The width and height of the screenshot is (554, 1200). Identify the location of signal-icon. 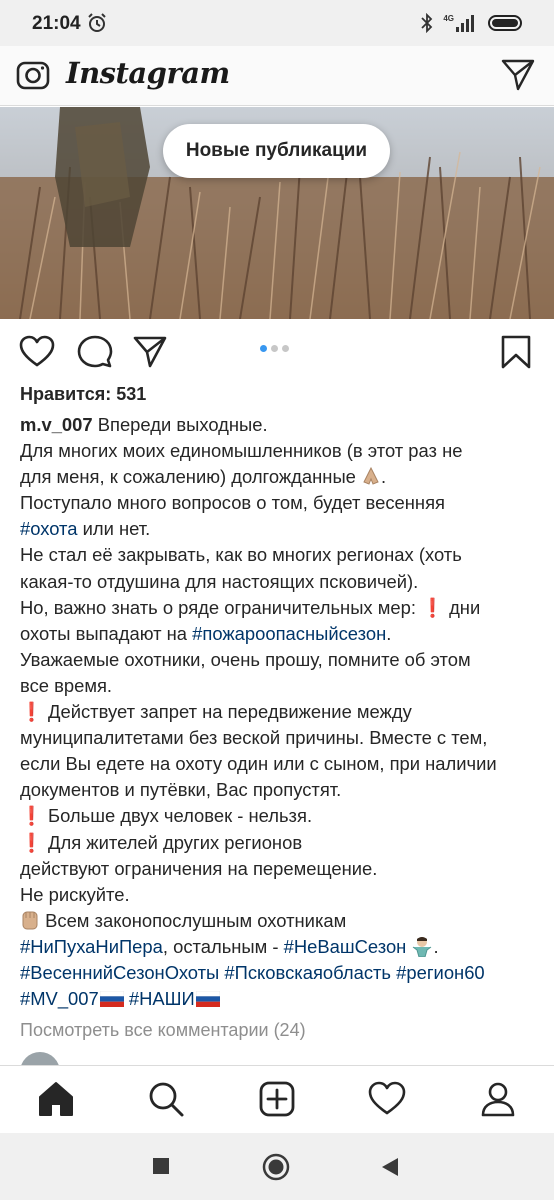
(465, 23).